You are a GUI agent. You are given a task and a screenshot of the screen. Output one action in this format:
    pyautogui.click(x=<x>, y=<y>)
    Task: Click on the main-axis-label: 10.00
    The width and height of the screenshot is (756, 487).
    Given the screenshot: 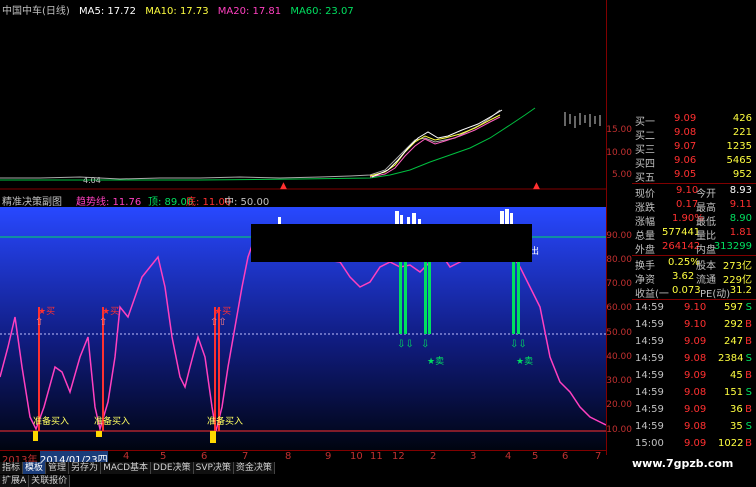 What is the action you would take?
    pyautogui.click(x=619, y=153)
    